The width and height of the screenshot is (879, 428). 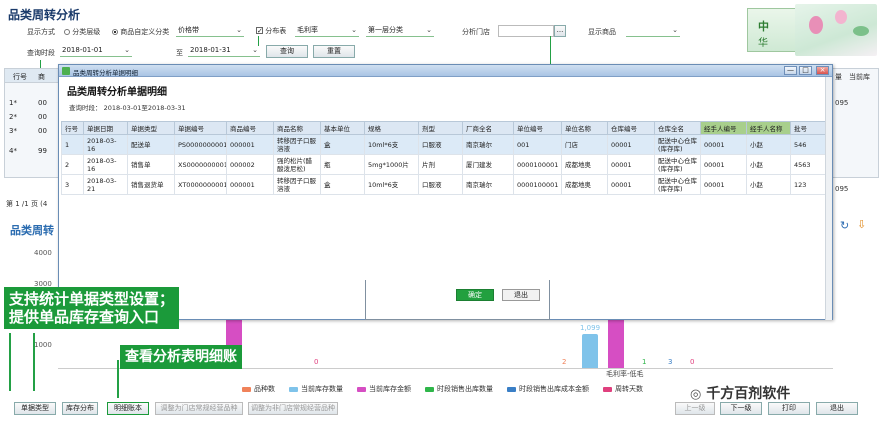 What do you see at coordinates (327, 31) in the screenshot?
I see `distribution-table-select: 毛利率 ⌄` at bounding box center [327, 31].